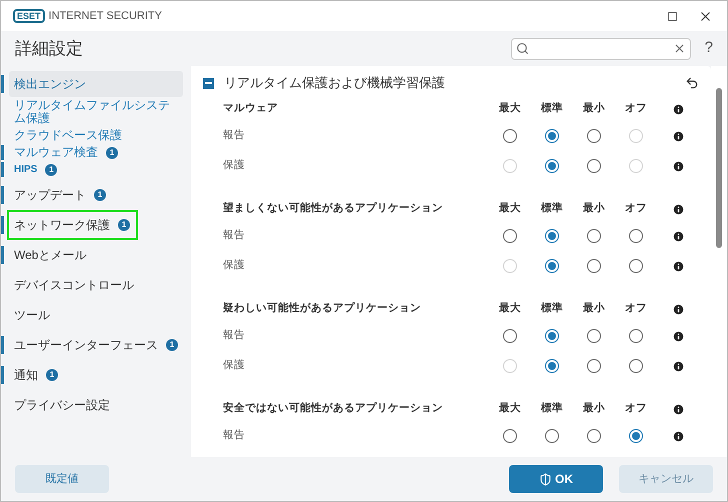 The height and width of the screenshot is (502, 728). I want to click on default-button: 既定値, so click(62, 479).